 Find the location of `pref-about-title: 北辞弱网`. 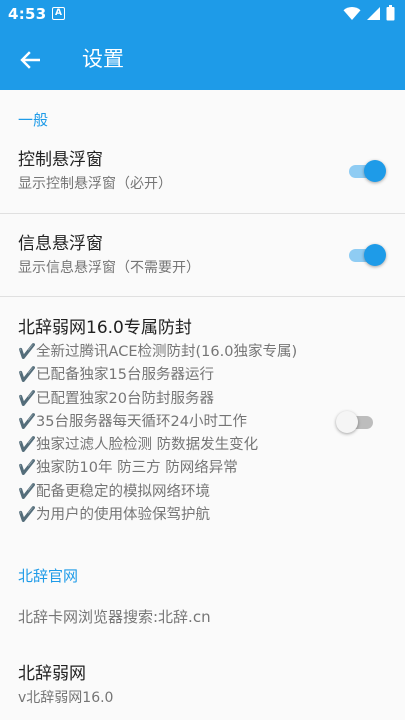

pref-about-title: 北辞弱网 is located at coordinates (52, 674).